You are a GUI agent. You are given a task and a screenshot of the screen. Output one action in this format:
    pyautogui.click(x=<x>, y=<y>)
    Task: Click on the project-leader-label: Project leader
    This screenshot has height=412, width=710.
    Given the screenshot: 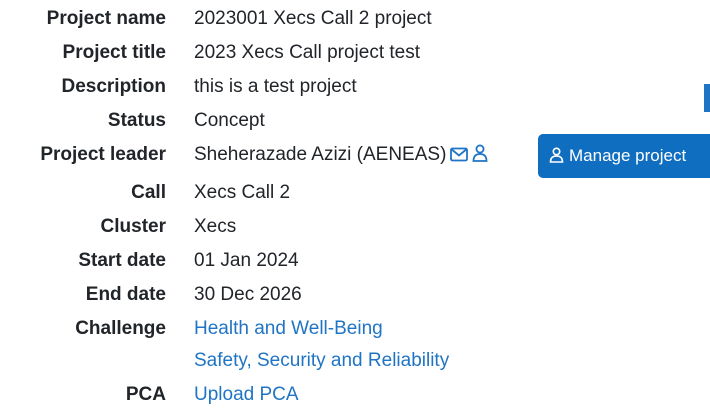 What is the action you would take?
    pyautogui.click(x=103, y=154)
    